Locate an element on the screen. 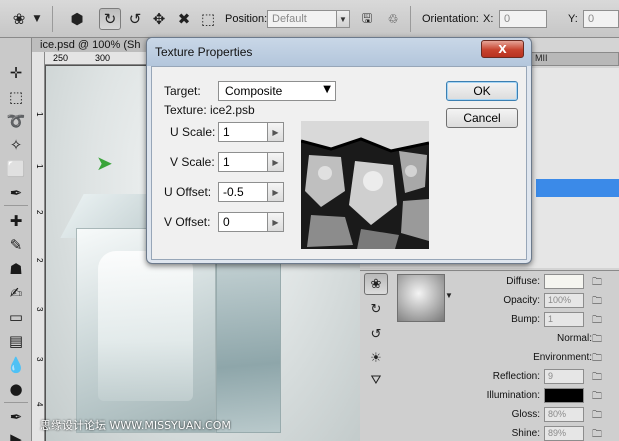 The width and height of the screenshot is (619, 441). target-label: Target: is located at coordinates (182, 91).